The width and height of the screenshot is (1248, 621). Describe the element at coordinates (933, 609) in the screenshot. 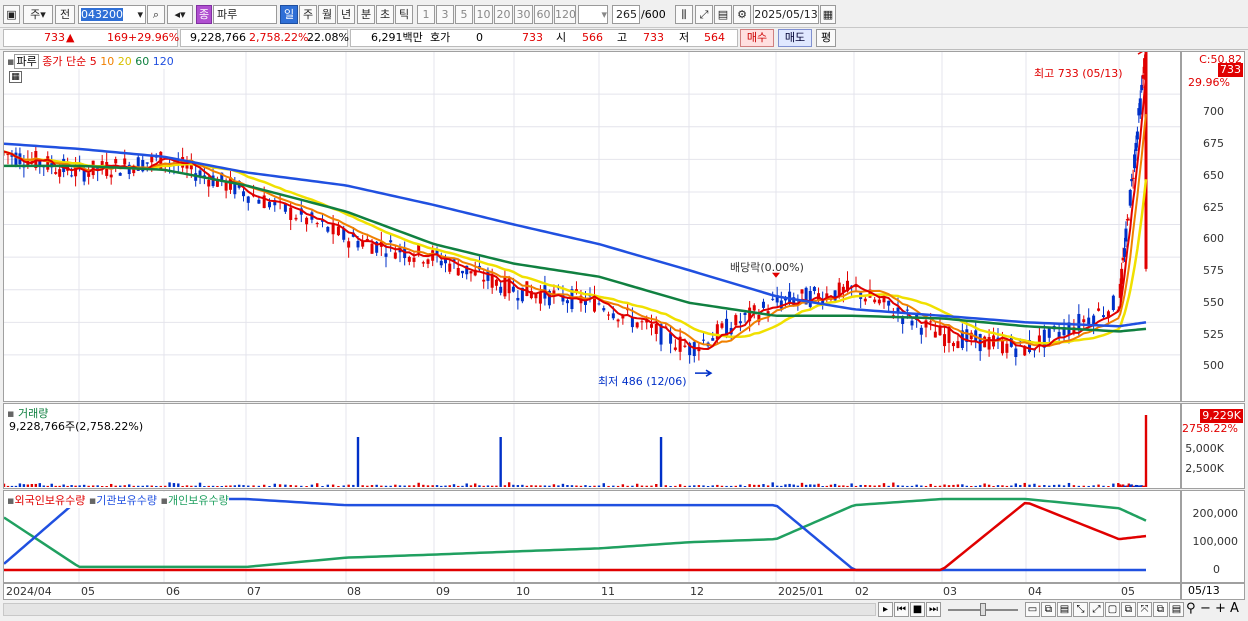

I see `fast-forward-icon: ⏭` at that location.